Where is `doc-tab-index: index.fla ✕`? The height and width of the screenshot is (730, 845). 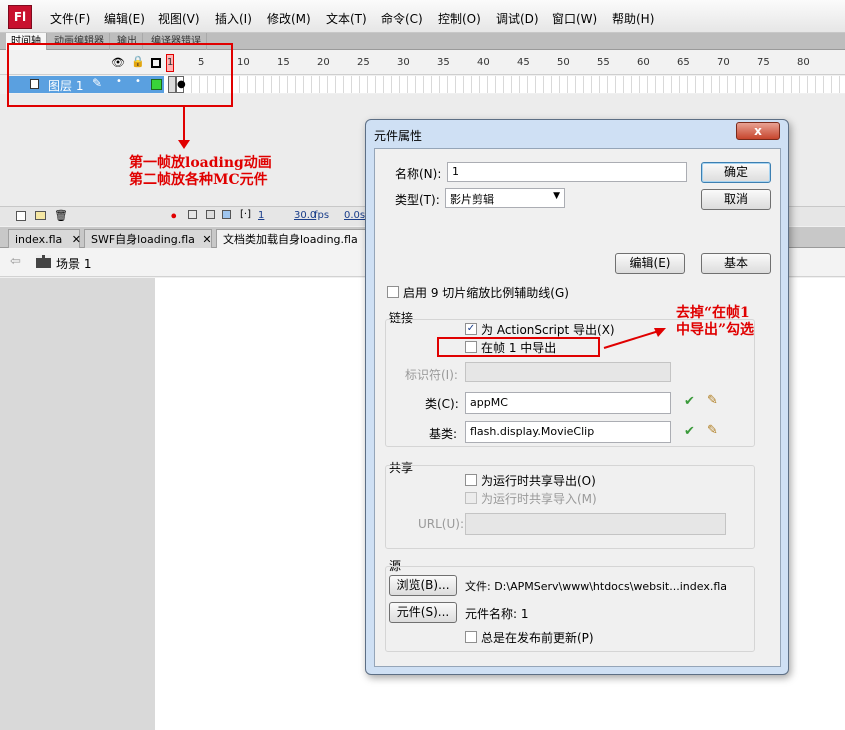
doc-tab-index: index.fla ✕ is located at coordinates (44, 238).